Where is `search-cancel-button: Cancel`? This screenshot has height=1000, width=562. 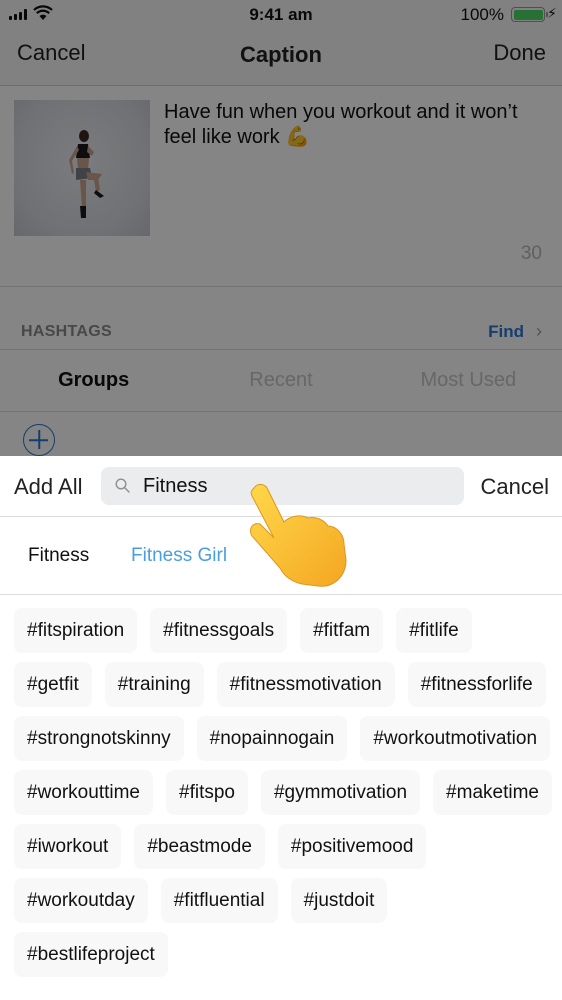 search-cancel-button: Cancel is located at coordinates (515, 487).